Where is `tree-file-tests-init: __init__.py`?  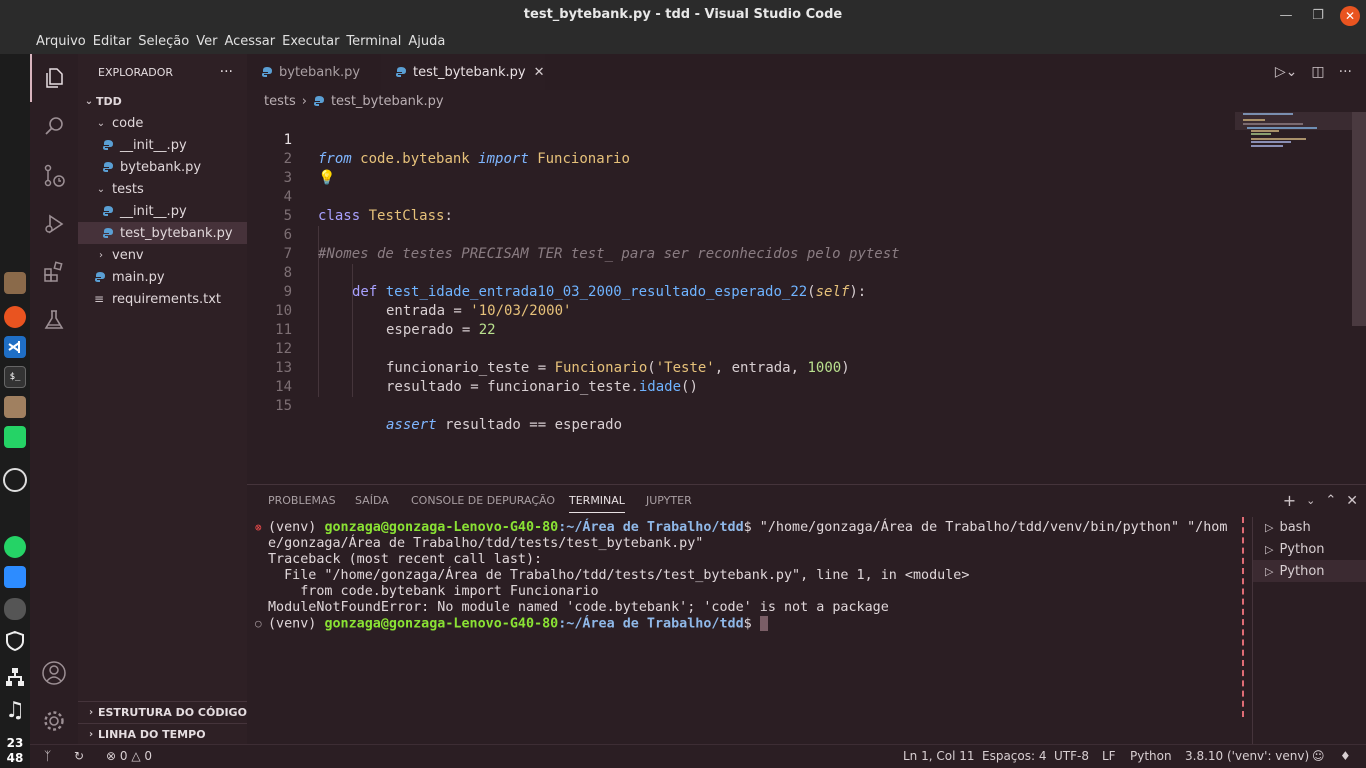 tree-file-tests-init: __init__.py is located at coordinates (162, 211).